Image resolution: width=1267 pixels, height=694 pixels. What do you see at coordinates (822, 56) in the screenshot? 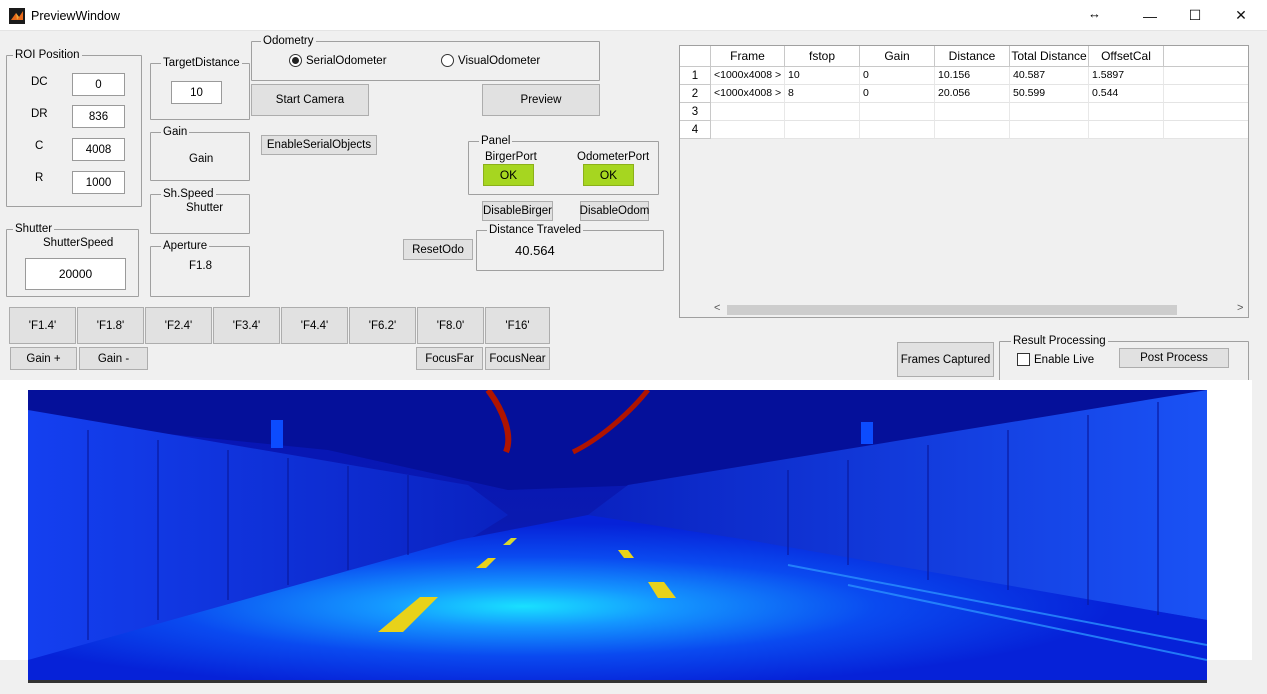
I see `column-header: fstop` at bounding box center [822, 56].